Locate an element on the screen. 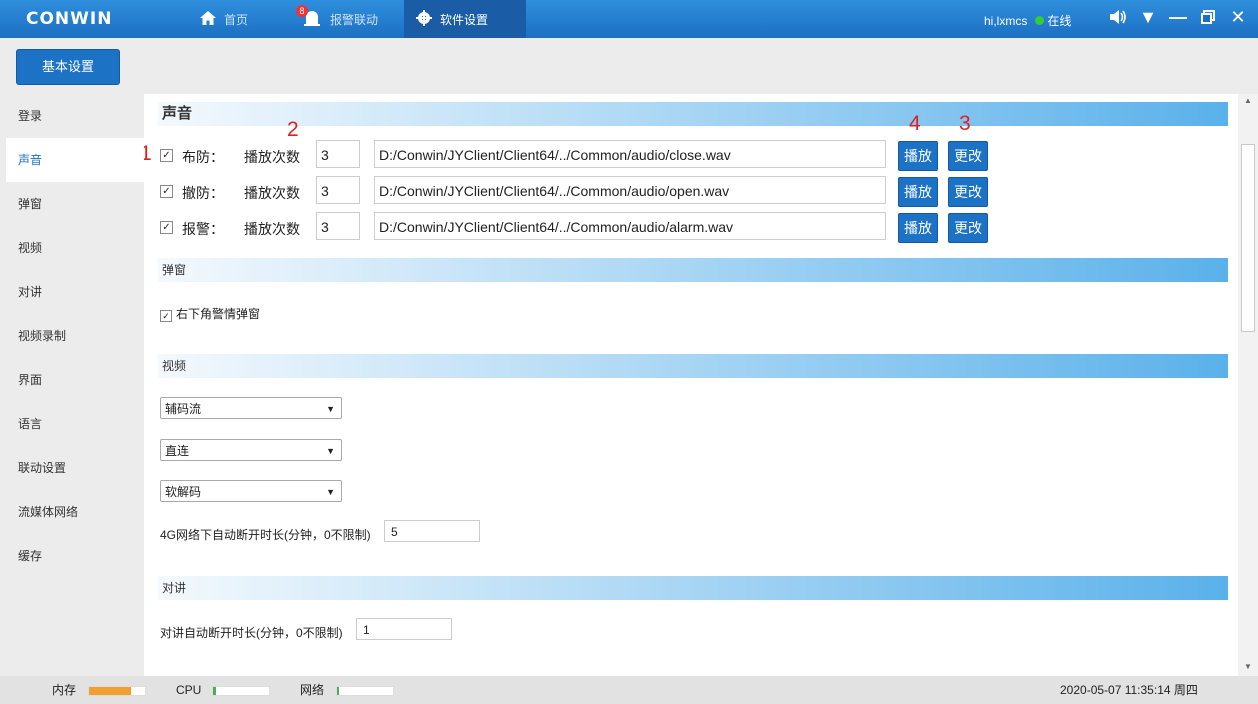 The width and height of the screenshot is (1258, 704). sidebar-item-language: 语言 is located at coordinates (75, 424).